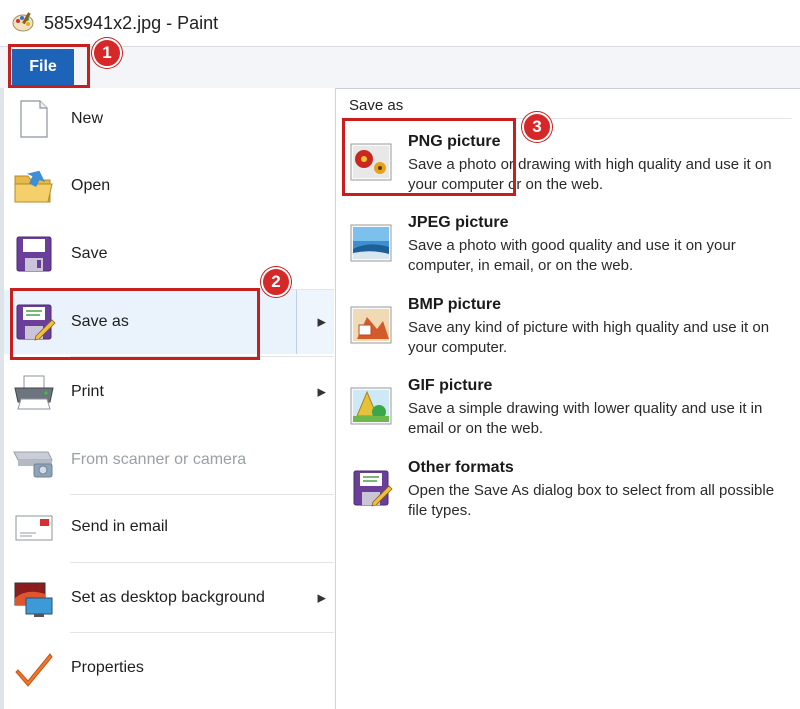 The width and height of the screenshot is (800, 709). Describe the element at coordinates (87, 391) in the screenshot. I see `menu-item-label: Print` at that location.